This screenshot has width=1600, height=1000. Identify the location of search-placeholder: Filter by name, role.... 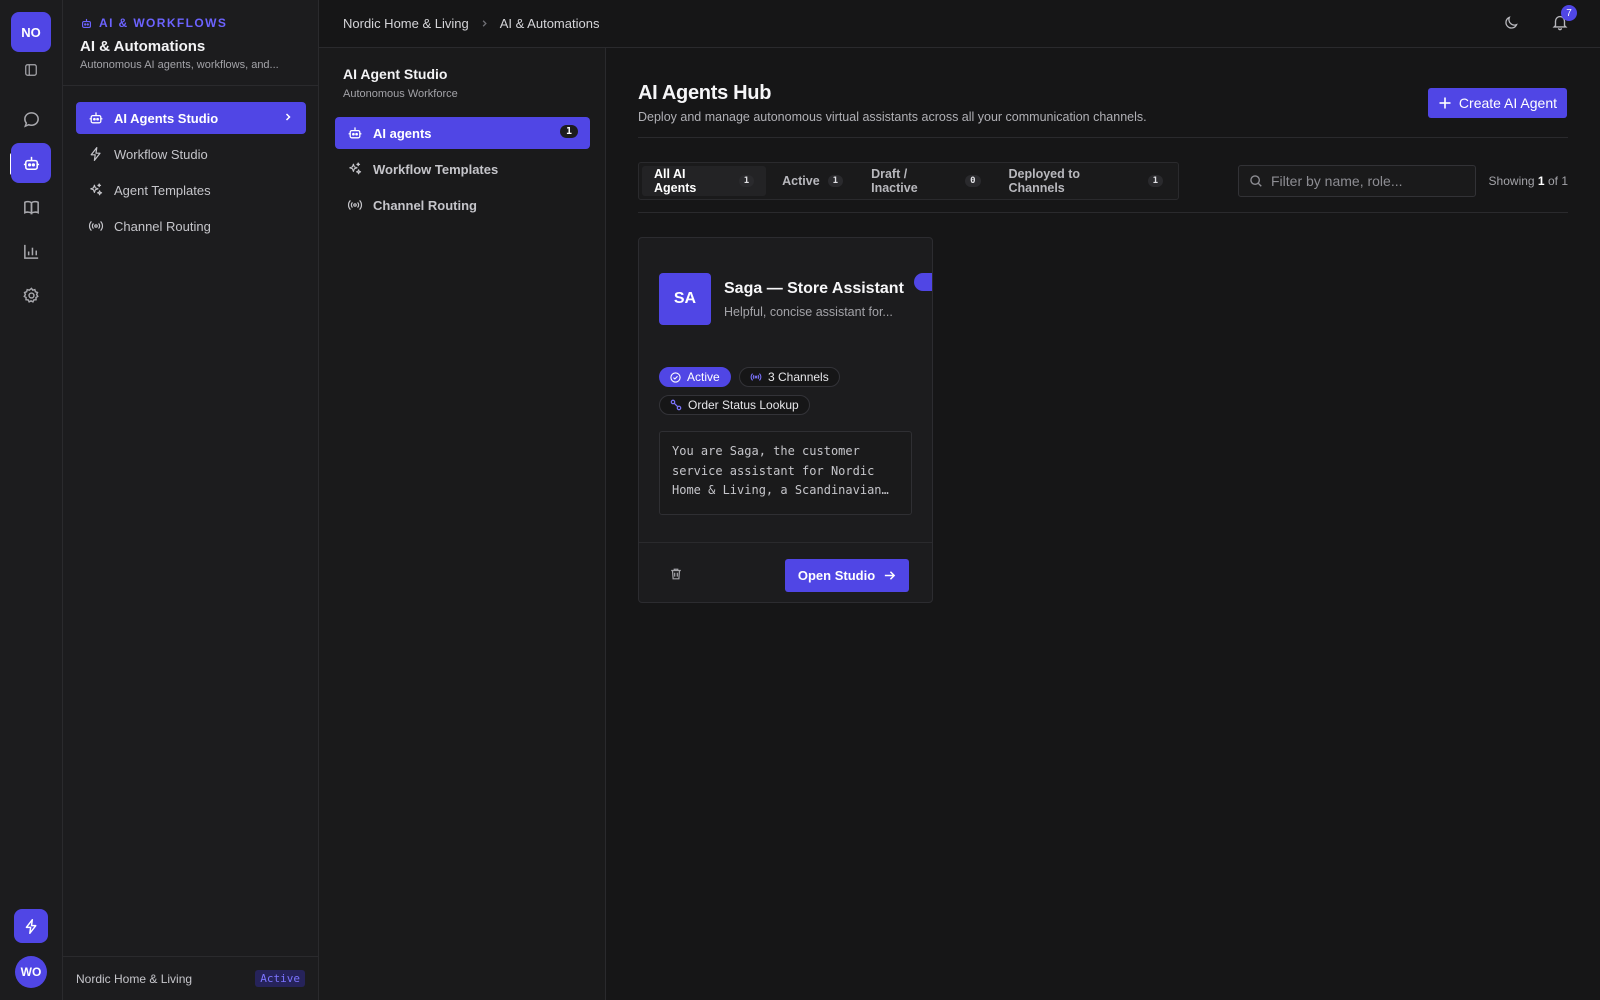
(1337, 181).